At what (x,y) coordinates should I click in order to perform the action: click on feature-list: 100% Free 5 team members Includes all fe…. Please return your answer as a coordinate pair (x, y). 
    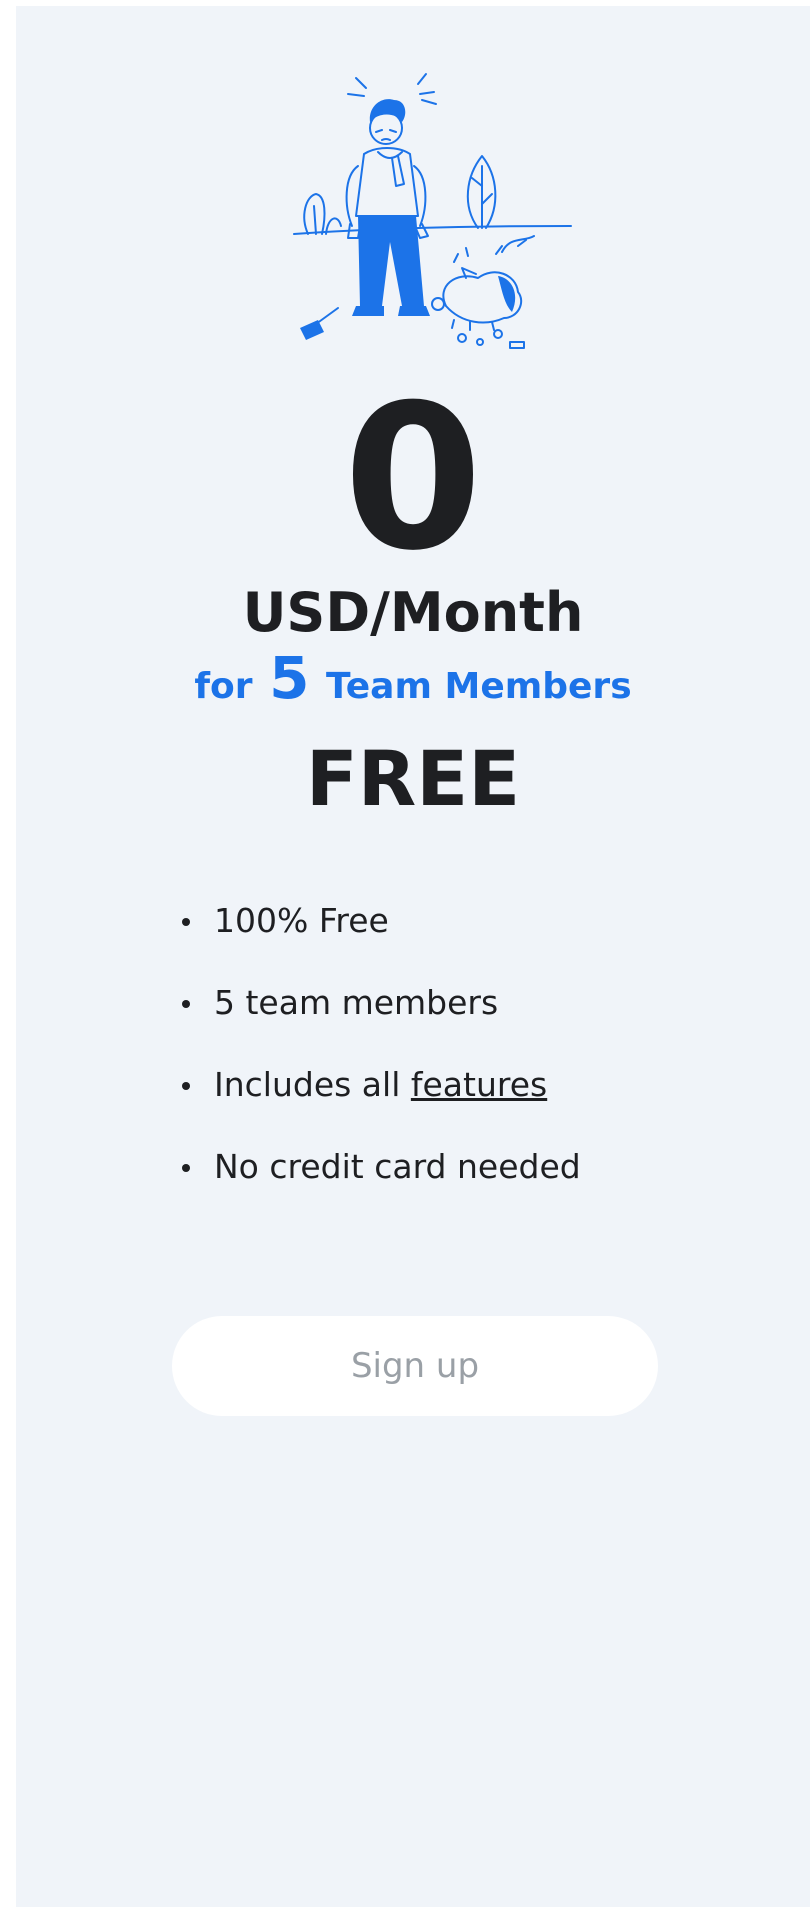
    Looking at the image, I should click on (381, 1065).